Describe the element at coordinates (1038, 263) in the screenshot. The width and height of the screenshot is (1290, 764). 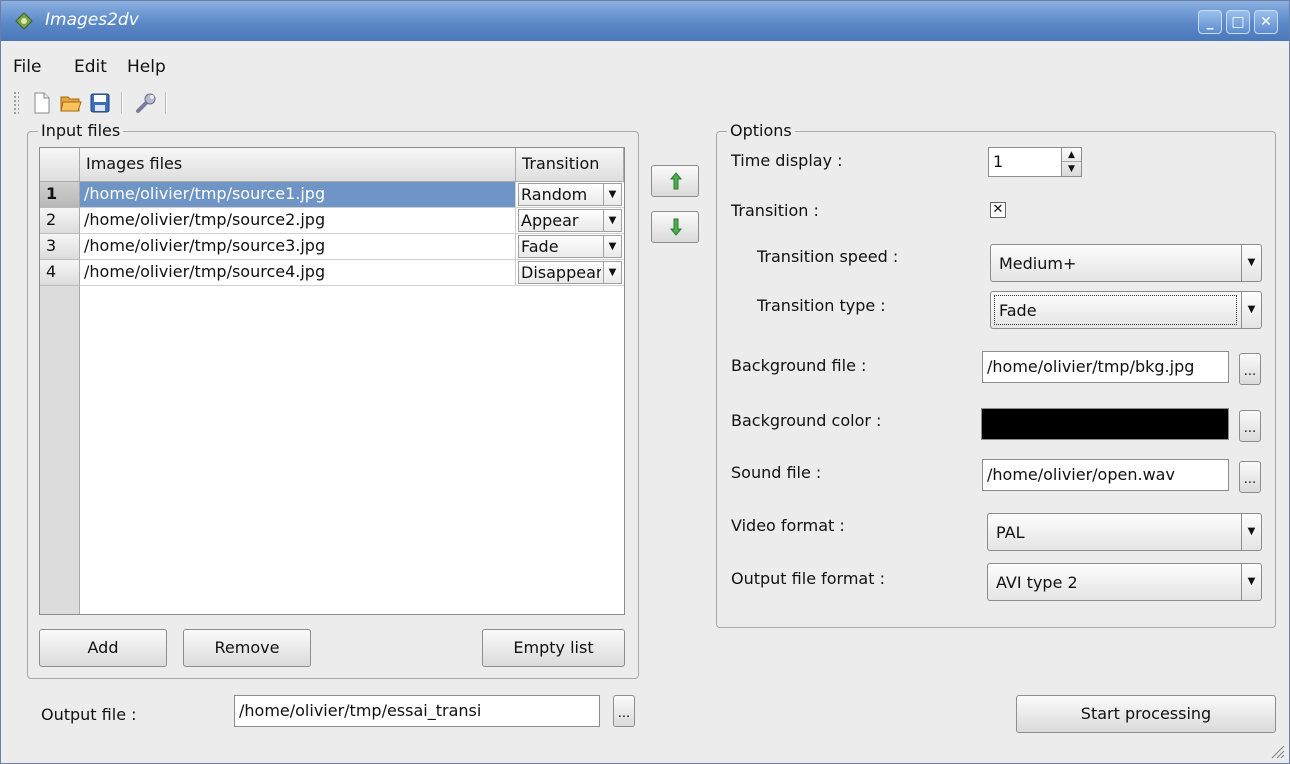
I see `transition-speed-value: Medium+` at that location.